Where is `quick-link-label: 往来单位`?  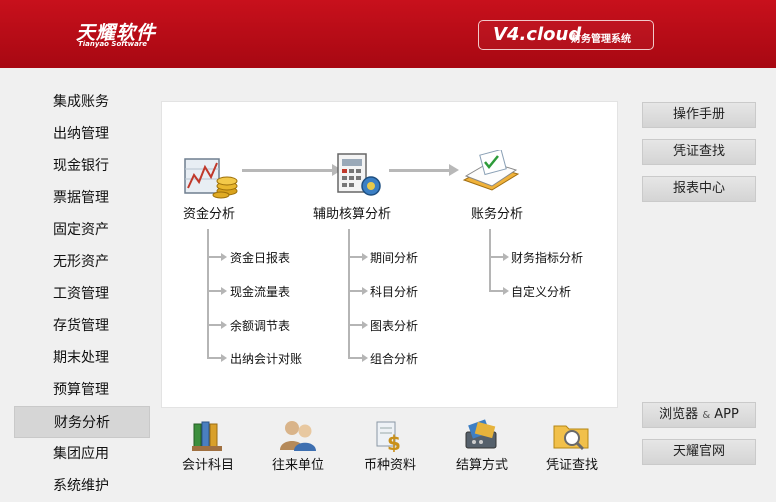 quick-link-label: 往来单位 is located at coordinates (297, 465).